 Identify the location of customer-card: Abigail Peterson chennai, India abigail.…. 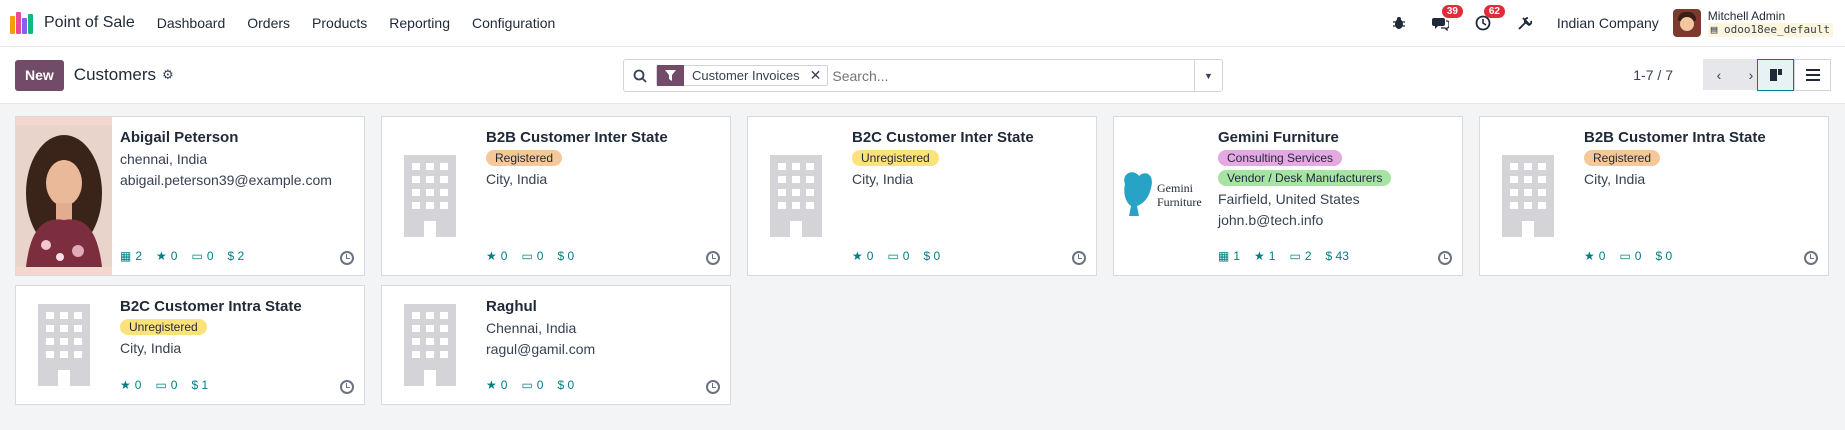
(190, 196).